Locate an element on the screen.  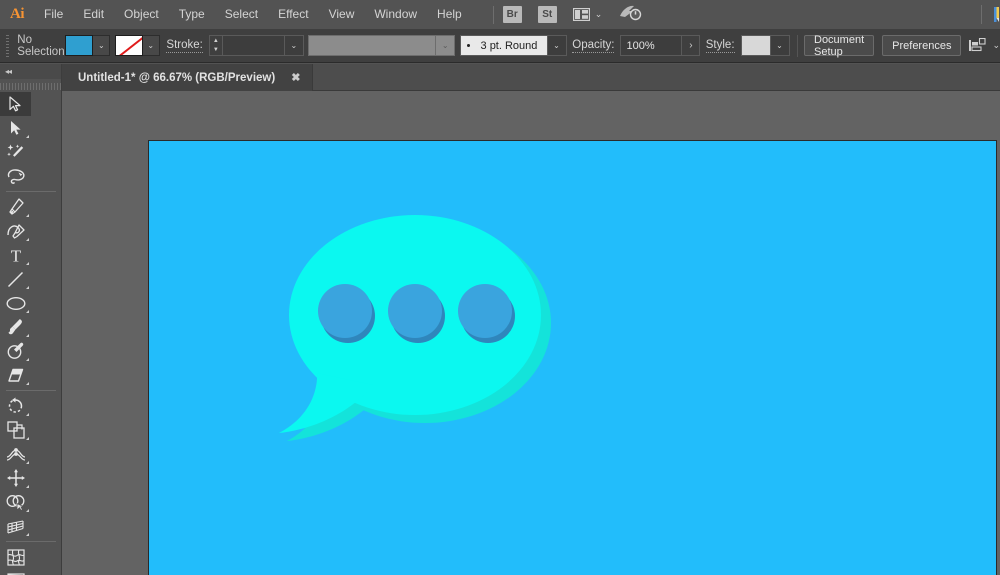
perspective-grid-tool is located at coordinates (15, 526).